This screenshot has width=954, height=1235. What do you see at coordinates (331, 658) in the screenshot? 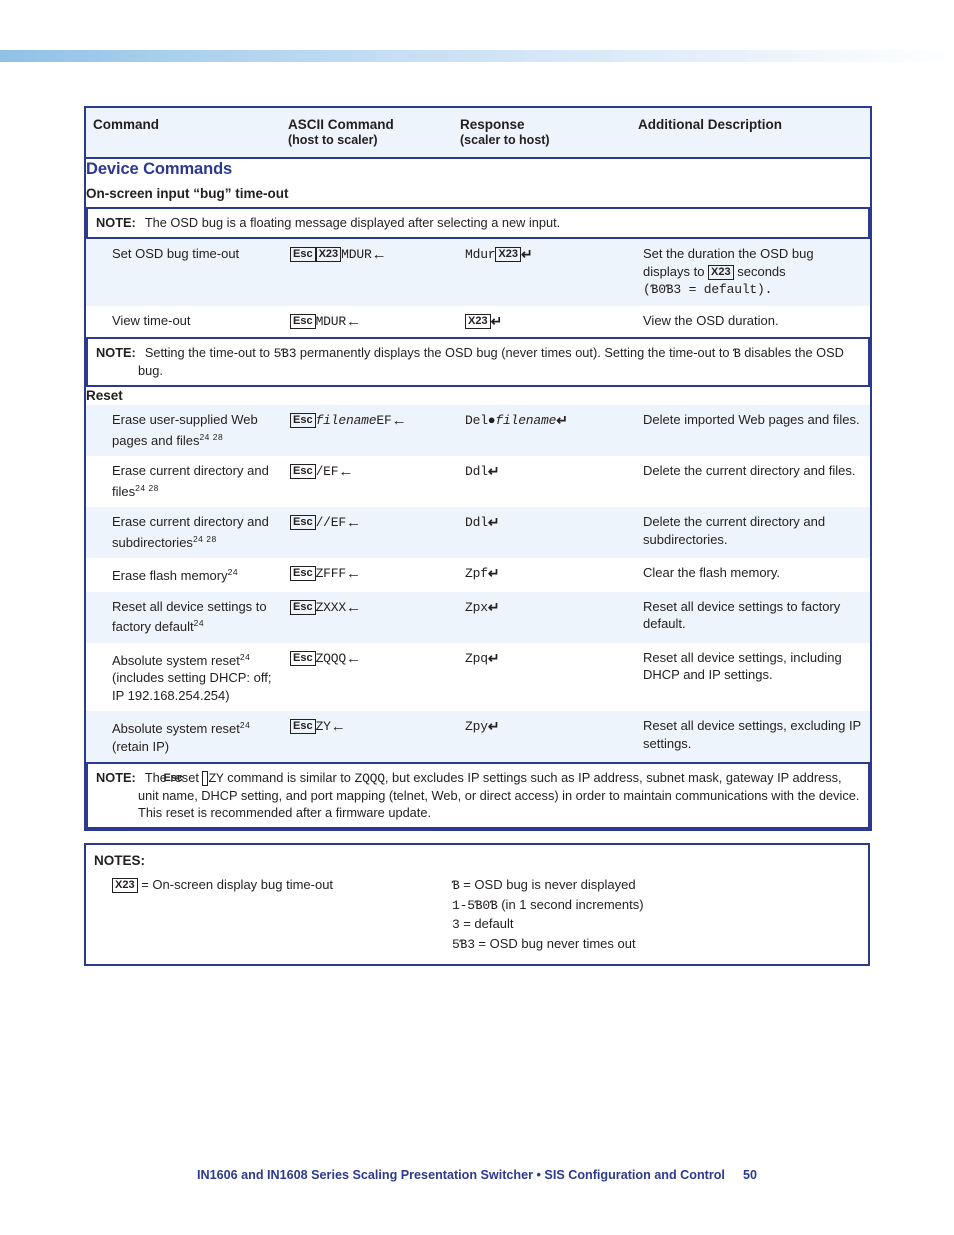
I see `ascii-code: ZQQQ` at bounding box center [331, 658].